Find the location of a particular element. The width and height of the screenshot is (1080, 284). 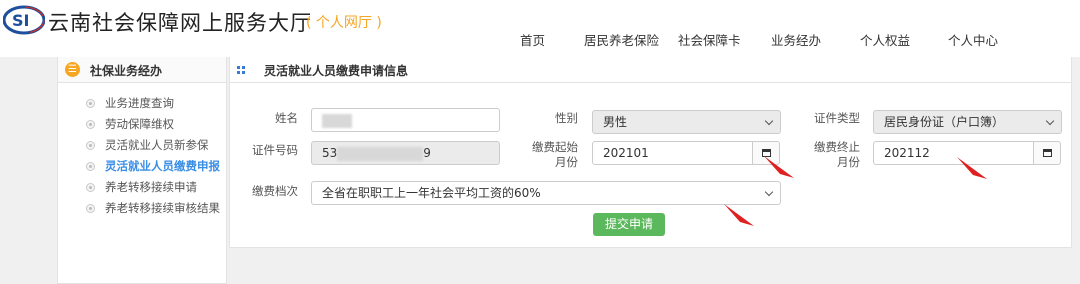

sidebar-item-label: 灵活就业人员新参保 is located at coordinates (157, 145).